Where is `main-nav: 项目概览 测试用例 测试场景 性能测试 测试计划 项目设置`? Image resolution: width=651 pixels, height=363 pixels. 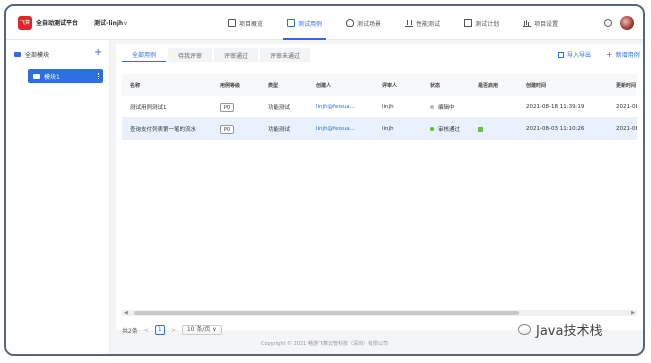 main-nav: 项目概览 测试用例 测试场景 性能测试 测试计划 项目设置 is located at coordinates (393, 23).